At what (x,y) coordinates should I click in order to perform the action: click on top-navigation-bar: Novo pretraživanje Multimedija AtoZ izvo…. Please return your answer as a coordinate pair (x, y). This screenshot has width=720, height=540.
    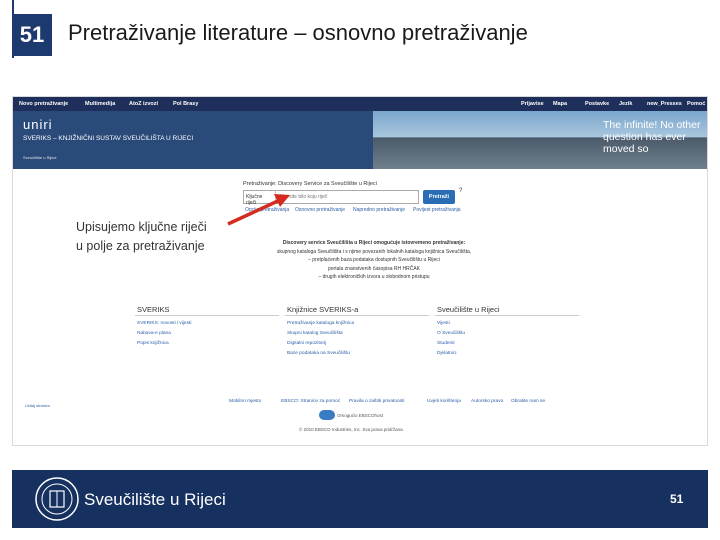
    Looking at the image, I should click on (360, 104).